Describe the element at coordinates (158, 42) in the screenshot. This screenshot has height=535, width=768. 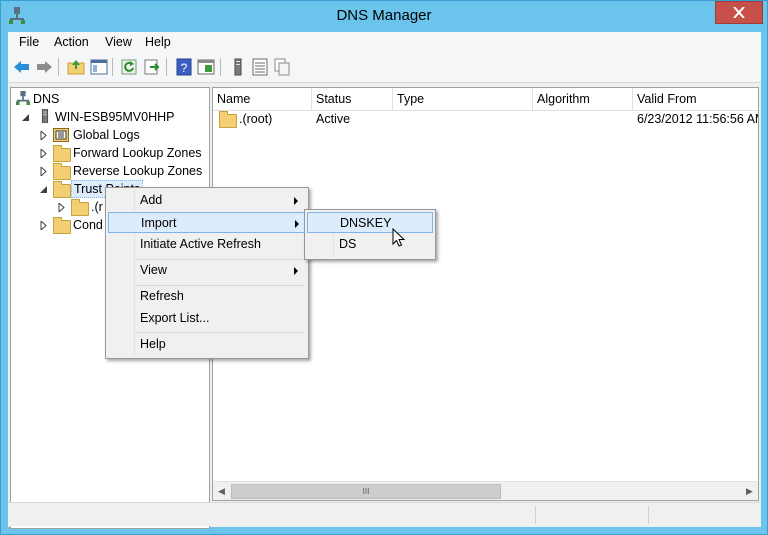
I see `menu-help: Help` at that location.